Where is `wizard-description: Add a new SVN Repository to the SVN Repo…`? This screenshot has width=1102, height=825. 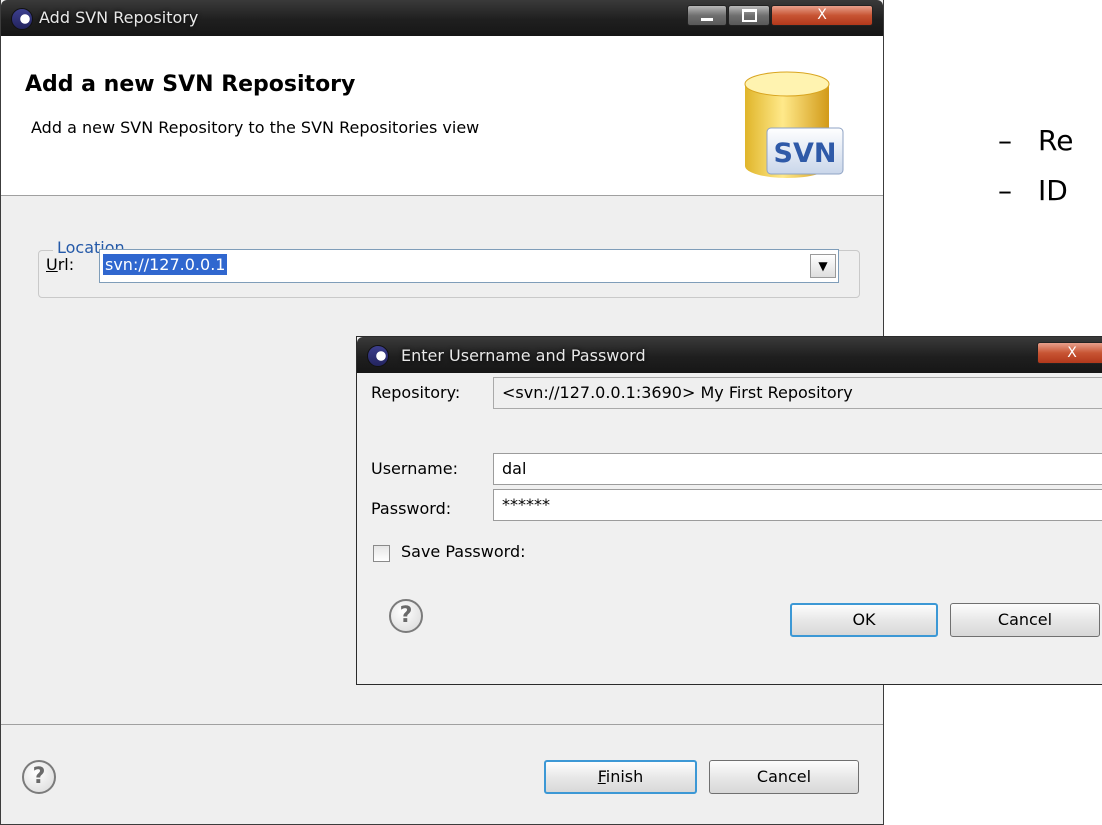 wizard-description: Add a new SVN Repository to the SVN Repo… is located at coordinates (255, 127).